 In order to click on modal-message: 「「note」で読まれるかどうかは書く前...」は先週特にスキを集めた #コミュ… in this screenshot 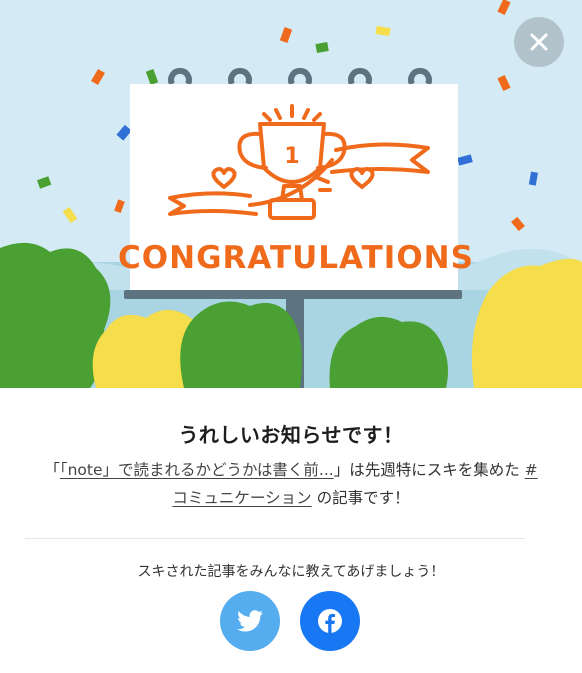, I will do `click(291, 484)`.